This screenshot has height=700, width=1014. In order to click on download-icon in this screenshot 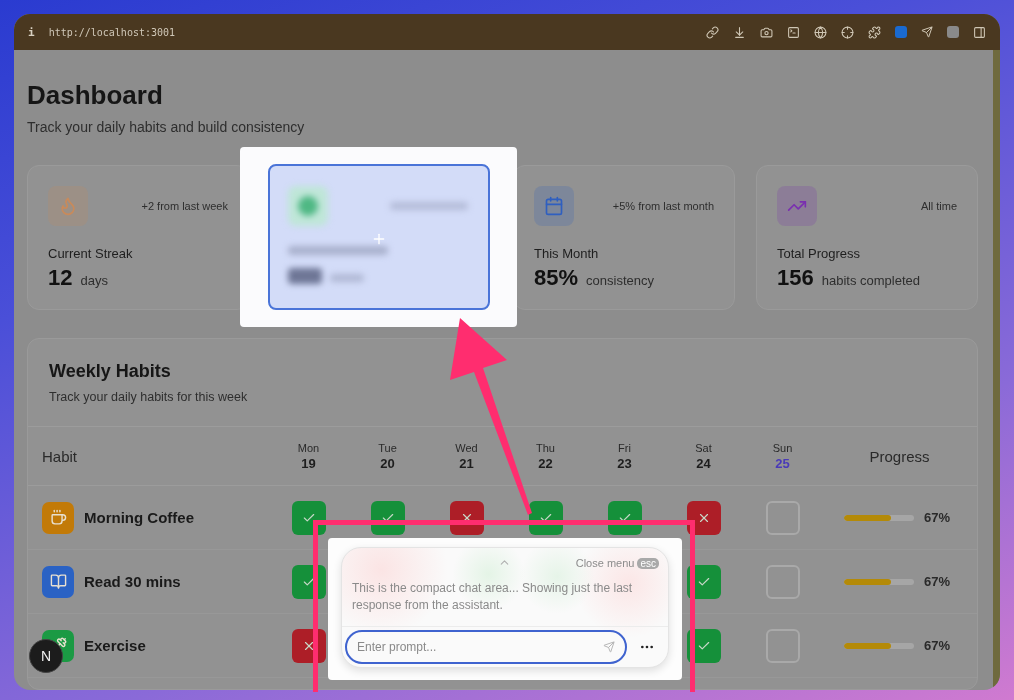, I will do `click(739, 32)`.